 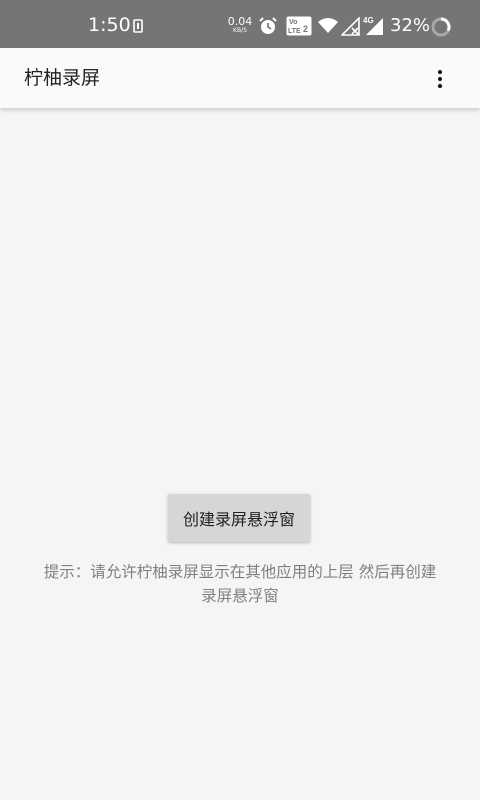 What do you see at coordinates (440, 78) in the screenshot?
I see `more-vert-icon` at bounding box center [440, 78].